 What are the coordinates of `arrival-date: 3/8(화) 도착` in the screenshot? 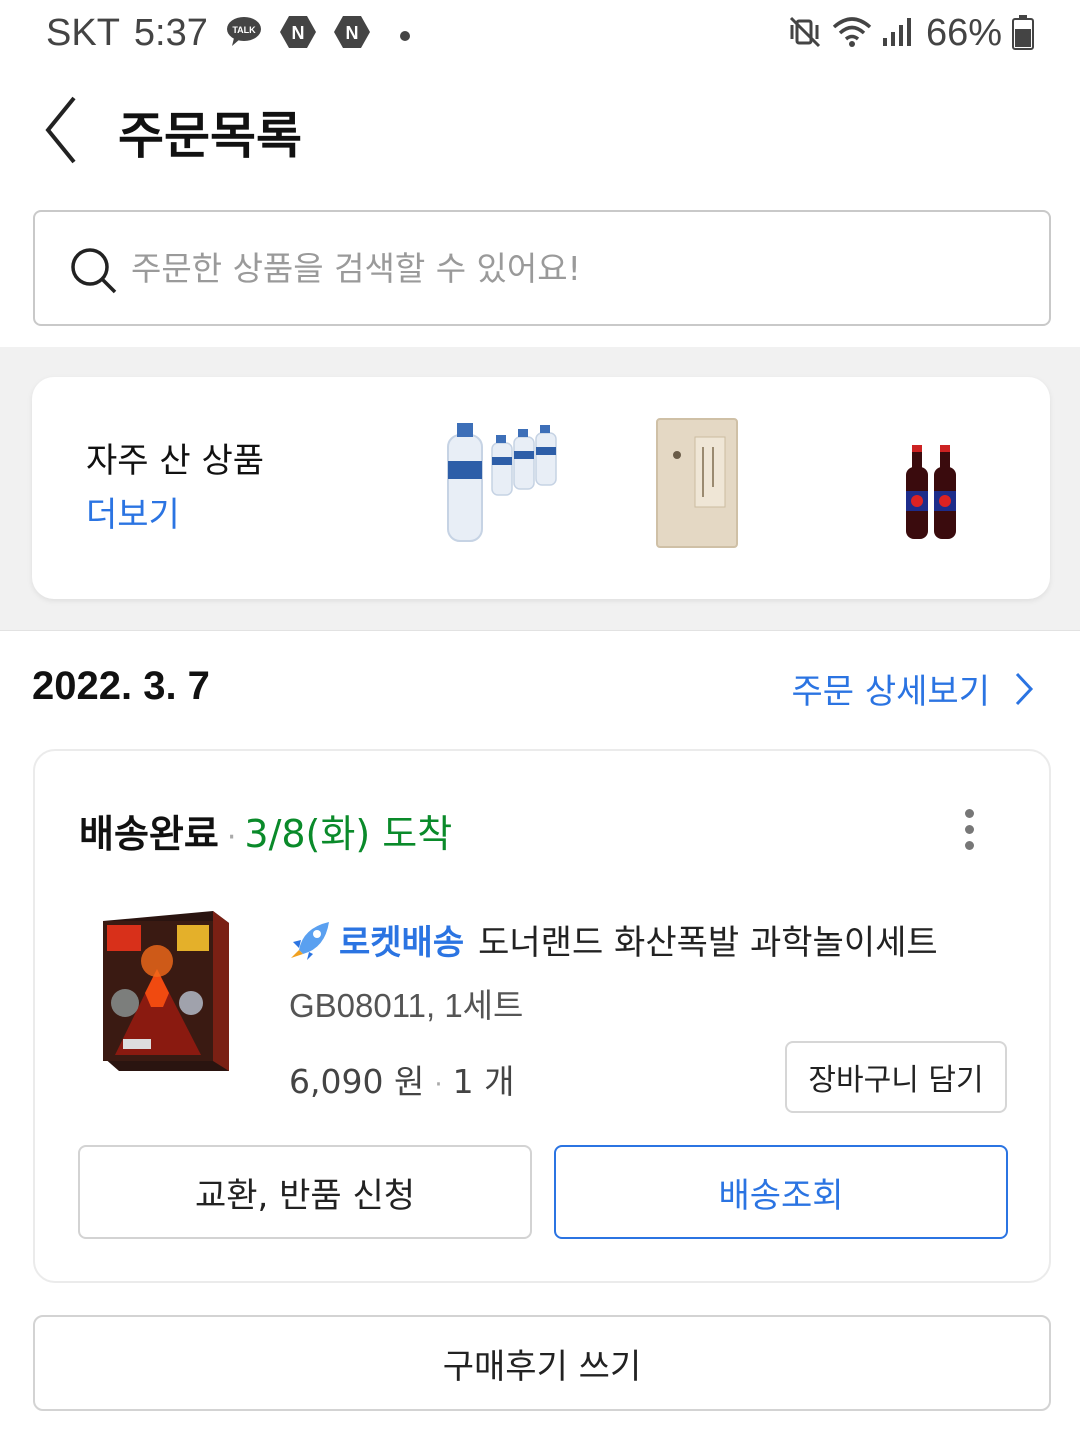 It's located at (348, 834).